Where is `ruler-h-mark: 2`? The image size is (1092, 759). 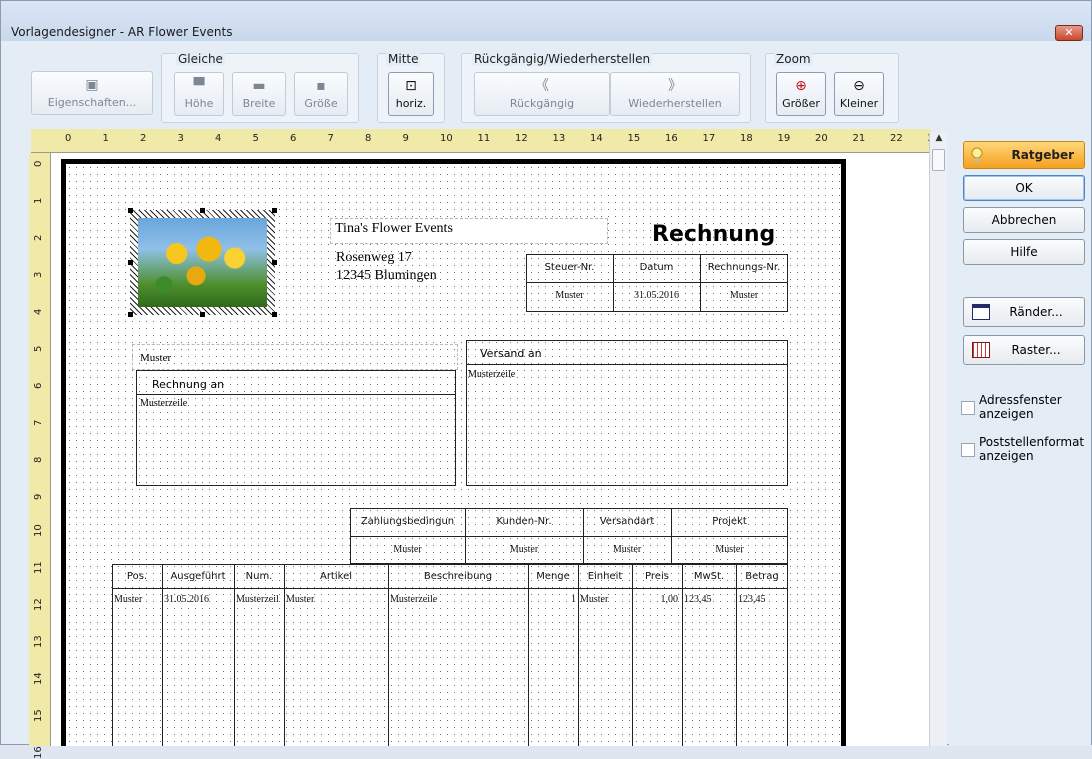 ruler-h-mark: 2 is located at coordinates (143, 138).